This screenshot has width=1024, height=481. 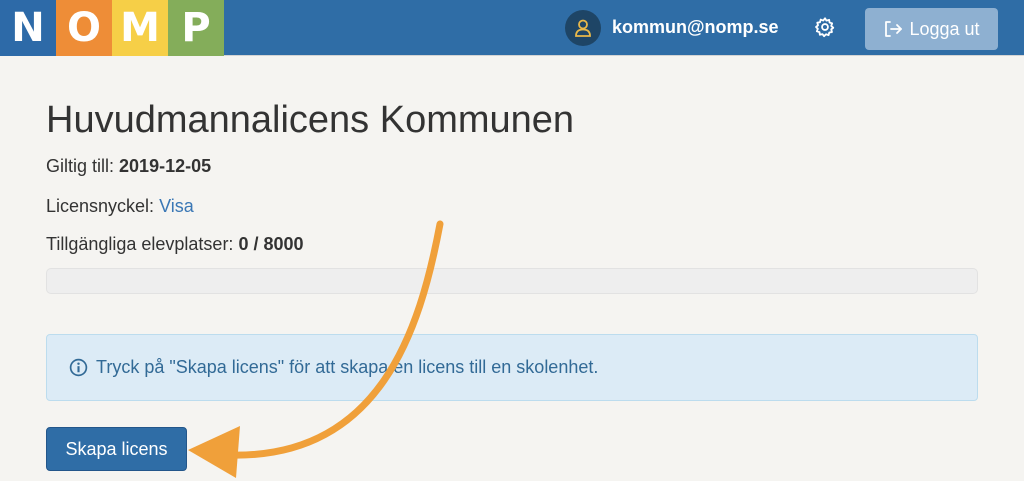 What do you see at coordinates (78, 367) in the screenshot?
I see `info-icon` at bounding box center [78, 367].